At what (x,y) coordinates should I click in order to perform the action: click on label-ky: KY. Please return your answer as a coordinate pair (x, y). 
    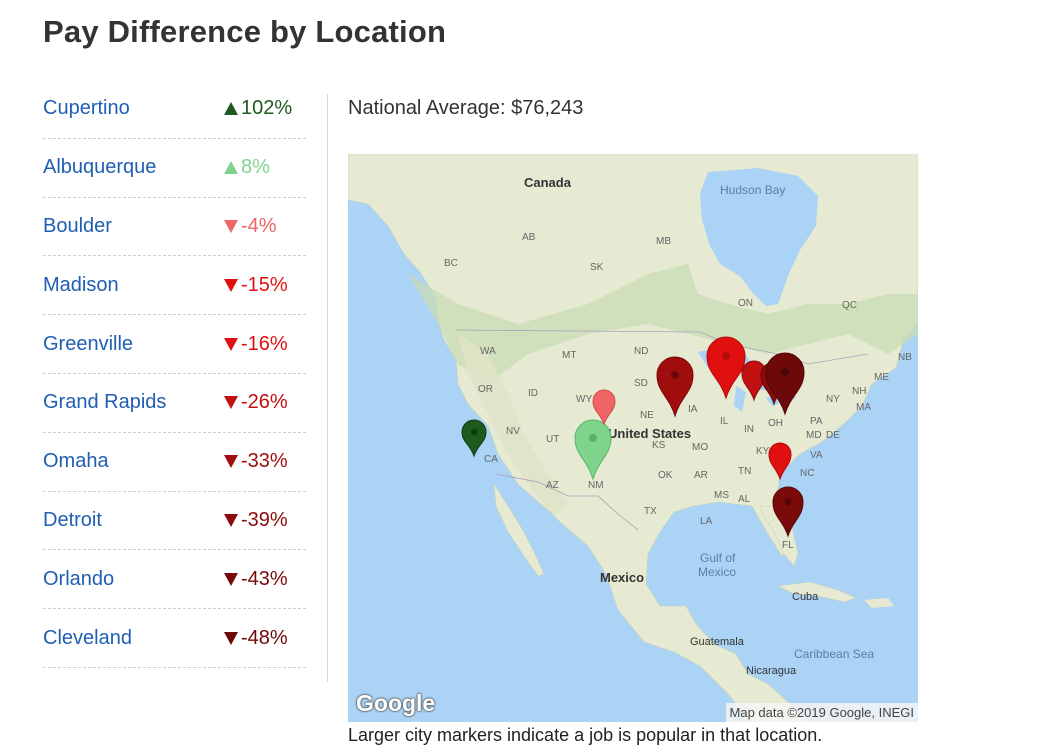
    Looking at the image, I should click on (763, 451).